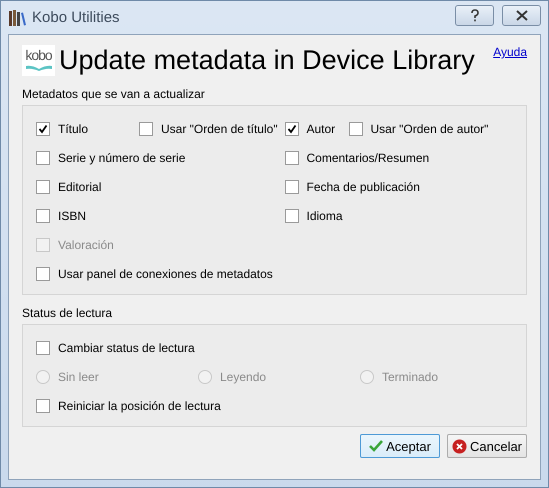 The image size is (549, 488). What do you see at coordinates (357, 157) in the screenshot?
I see `checkbox: Comentarios/Resumen` at bounding box center [357, 157].